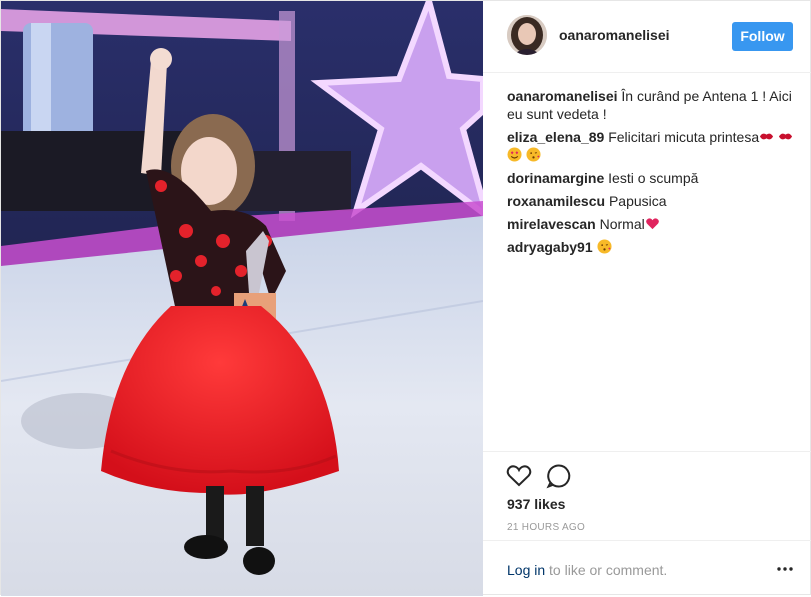 The image size is (811, 597). I want to click on comment-item: mirelavescan Normal, so click(652, 224).